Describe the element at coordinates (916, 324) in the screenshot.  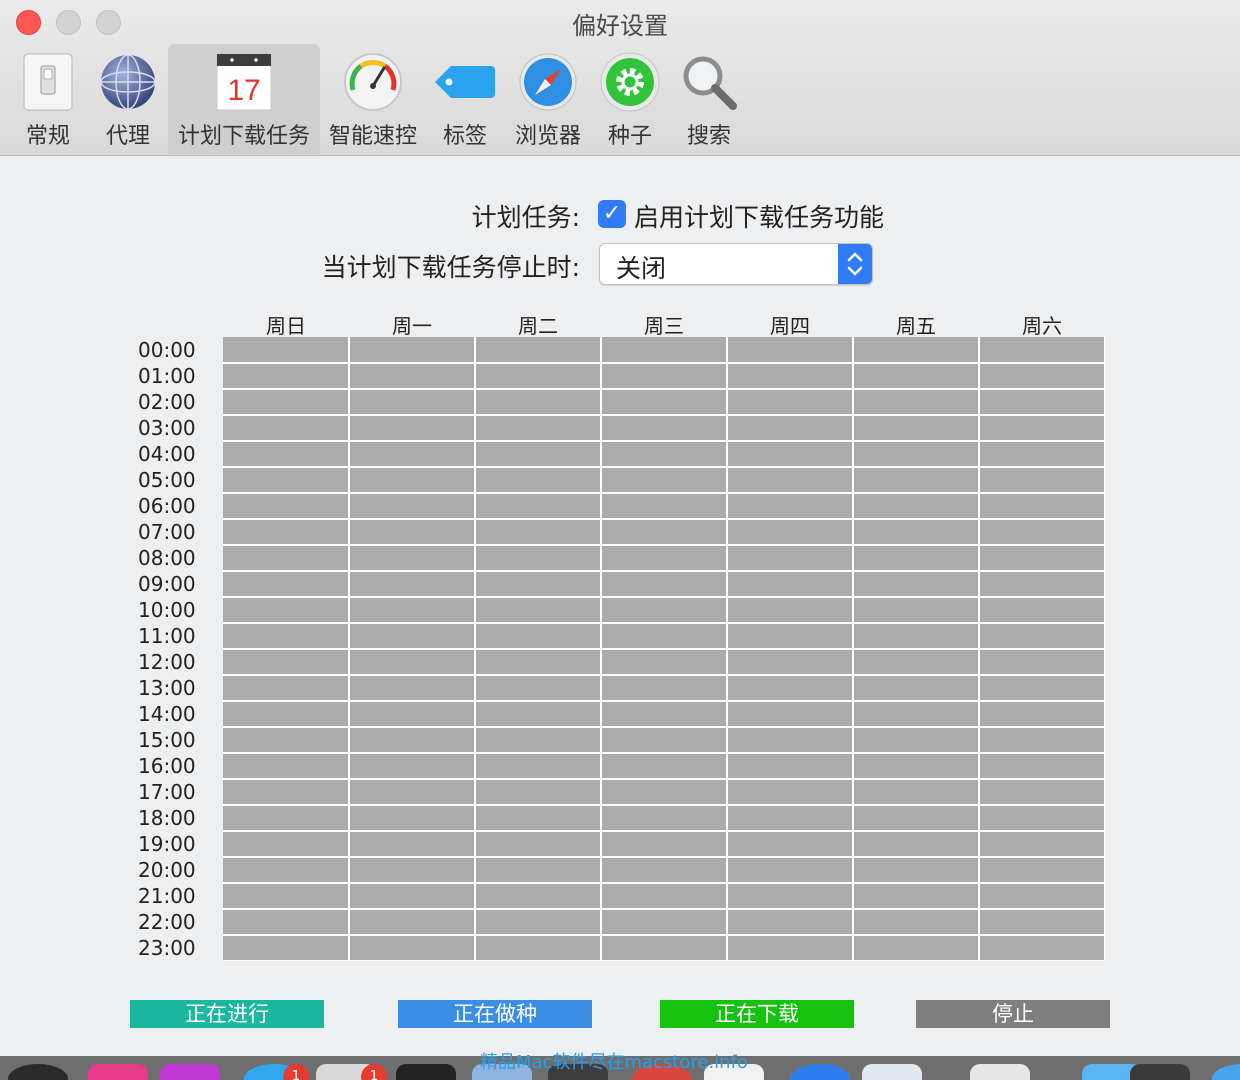
I see `day-column-header: 周五` at that location.